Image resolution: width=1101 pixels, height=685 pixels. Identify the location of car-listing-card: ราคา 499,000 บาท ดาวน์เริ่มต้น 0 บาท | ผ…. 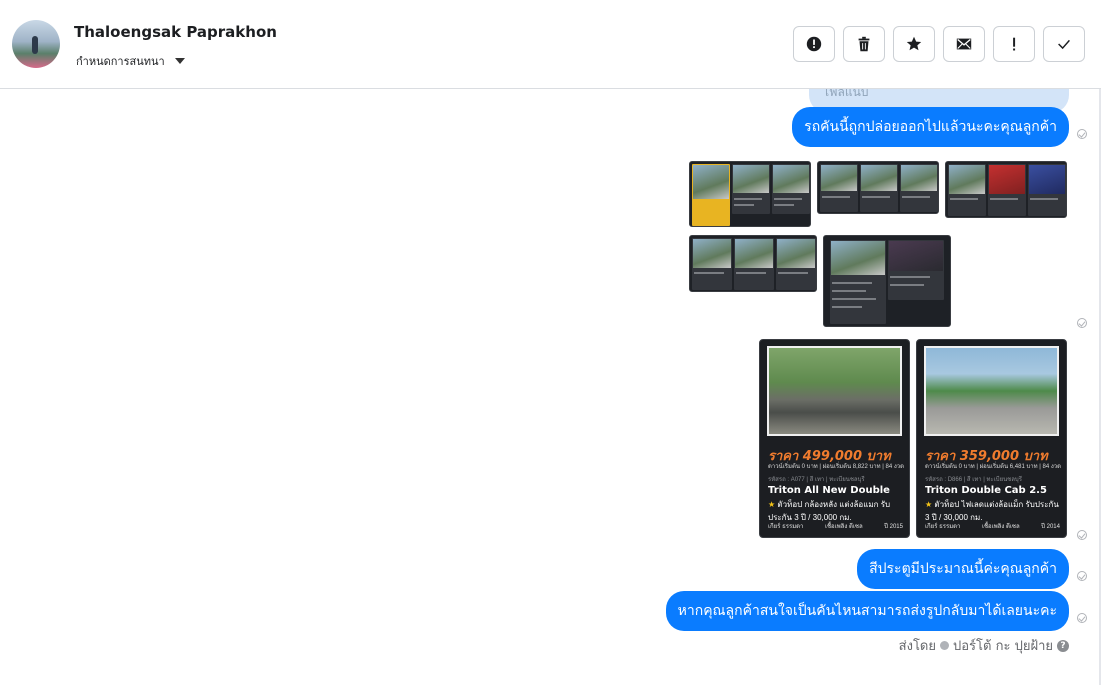
(834, 438).